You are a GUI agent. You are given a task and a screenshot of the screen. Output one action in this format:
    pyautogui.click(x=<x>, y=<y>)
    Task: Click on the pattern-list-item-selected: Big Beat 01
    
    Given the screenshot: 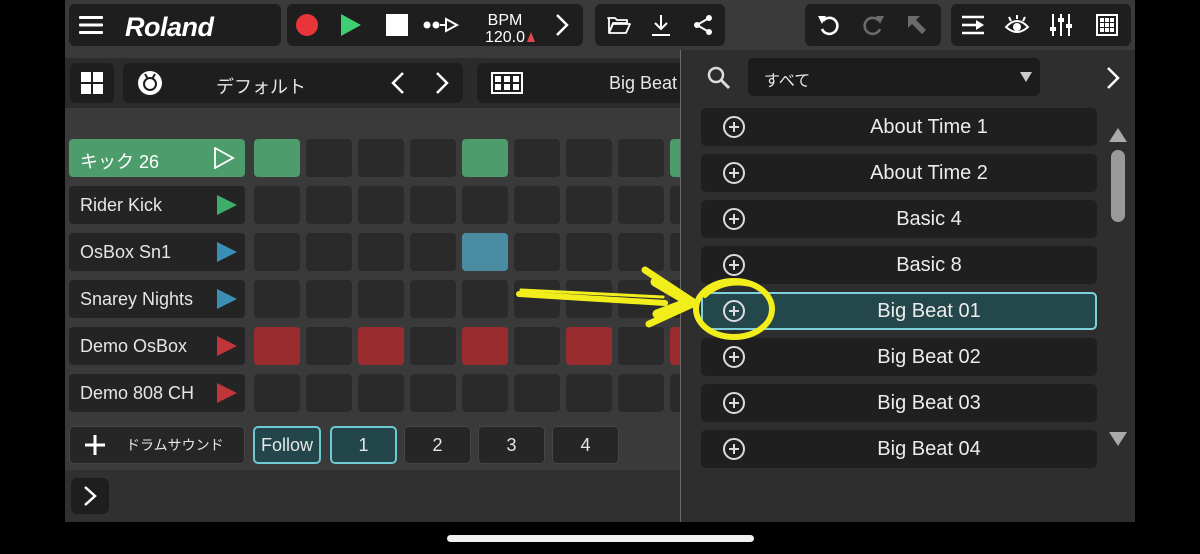 What is the action you would take?
    pyautogui.click(x=899, y=311)
    